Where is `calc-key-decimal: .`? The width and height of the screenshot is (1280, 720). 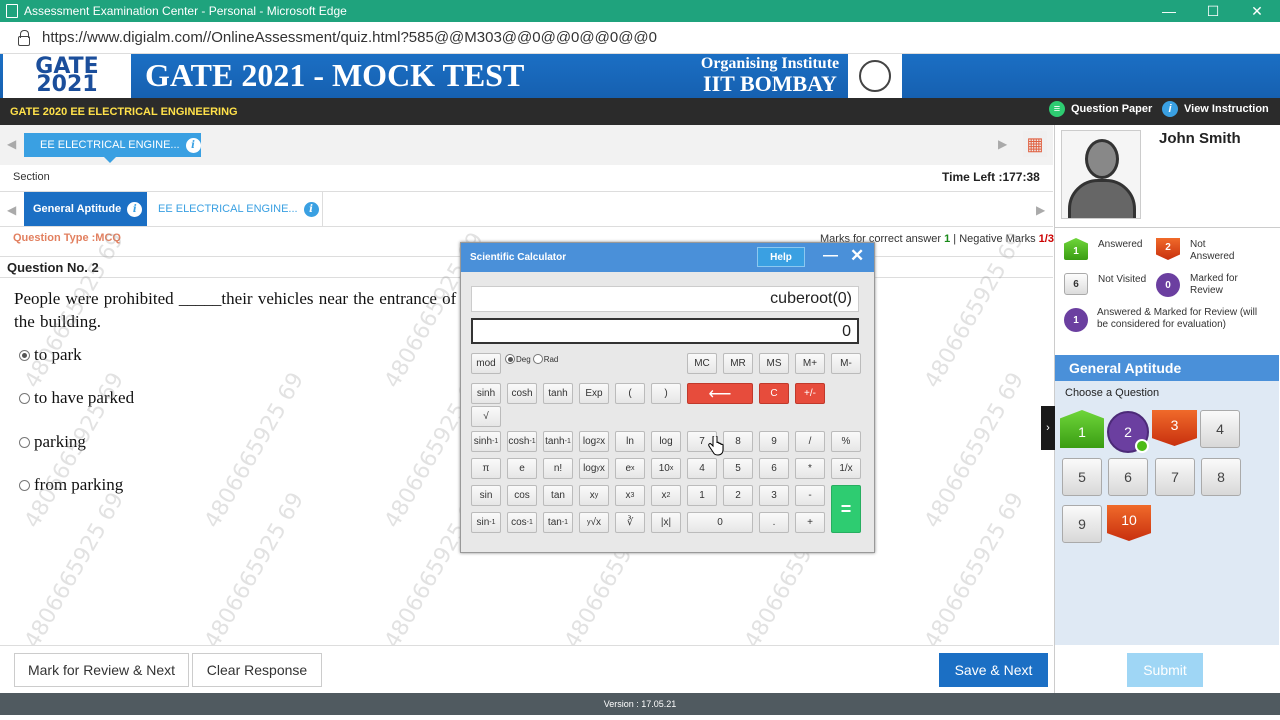
calc-key-decimal: . is located at coordinates (774, 522).